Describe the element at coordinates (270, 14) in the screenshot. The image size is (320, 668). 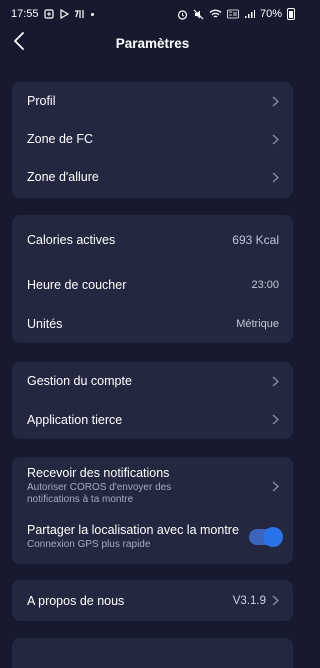
I see `battery-percent: 70%` at that location.